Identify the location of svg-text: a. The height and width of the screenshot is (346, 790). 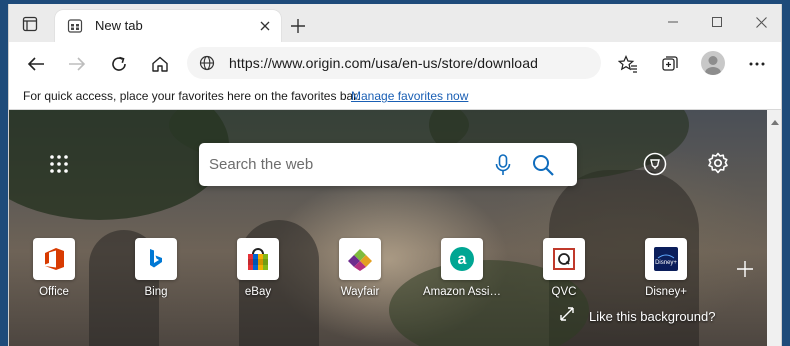
(462, 259).